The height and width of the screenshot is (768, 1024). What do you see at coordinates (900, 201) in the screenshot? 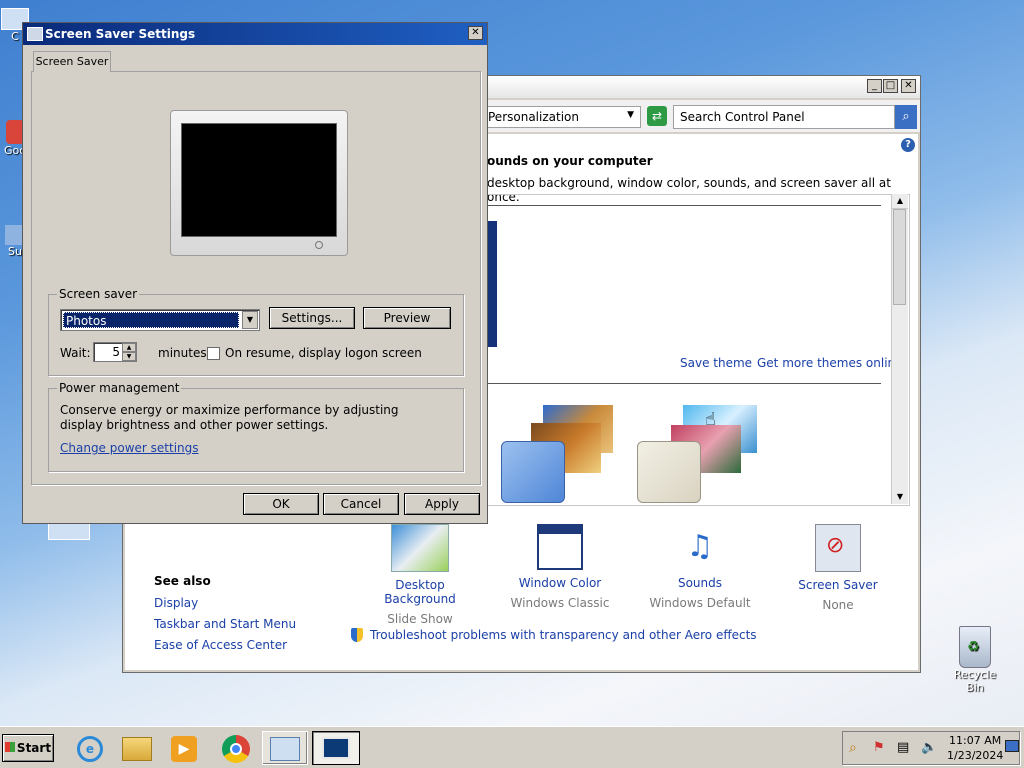
I see `scroll-up-icon: ▲` at bounding box center [900, 201].